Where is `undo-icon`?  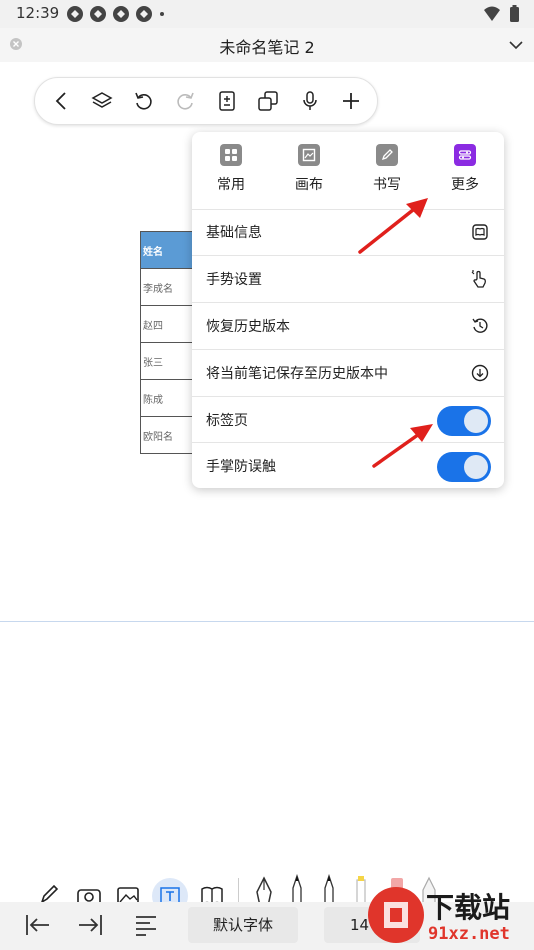
undo-icon is located at coordinates (143, 101).